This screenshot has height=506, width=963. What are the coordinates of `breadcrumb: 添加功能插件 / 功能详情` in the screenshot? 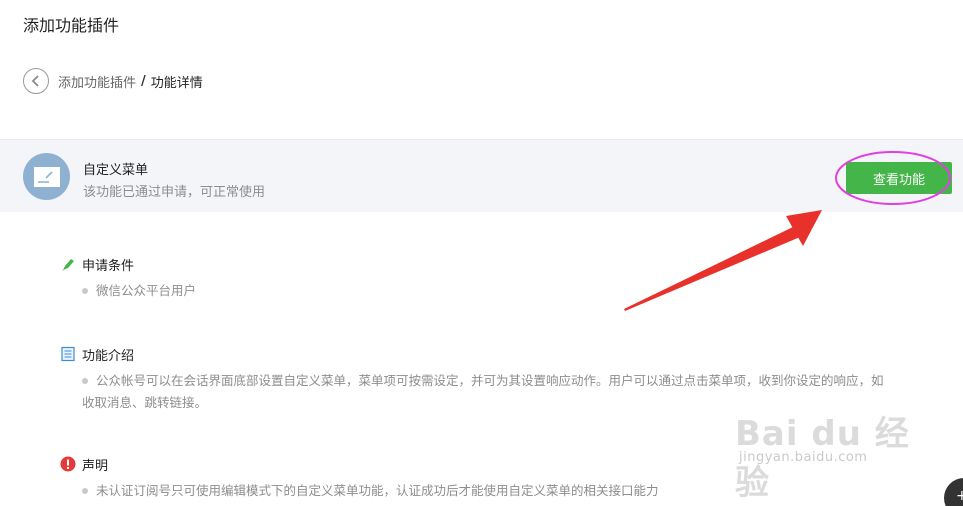 It's located at (113, 81).